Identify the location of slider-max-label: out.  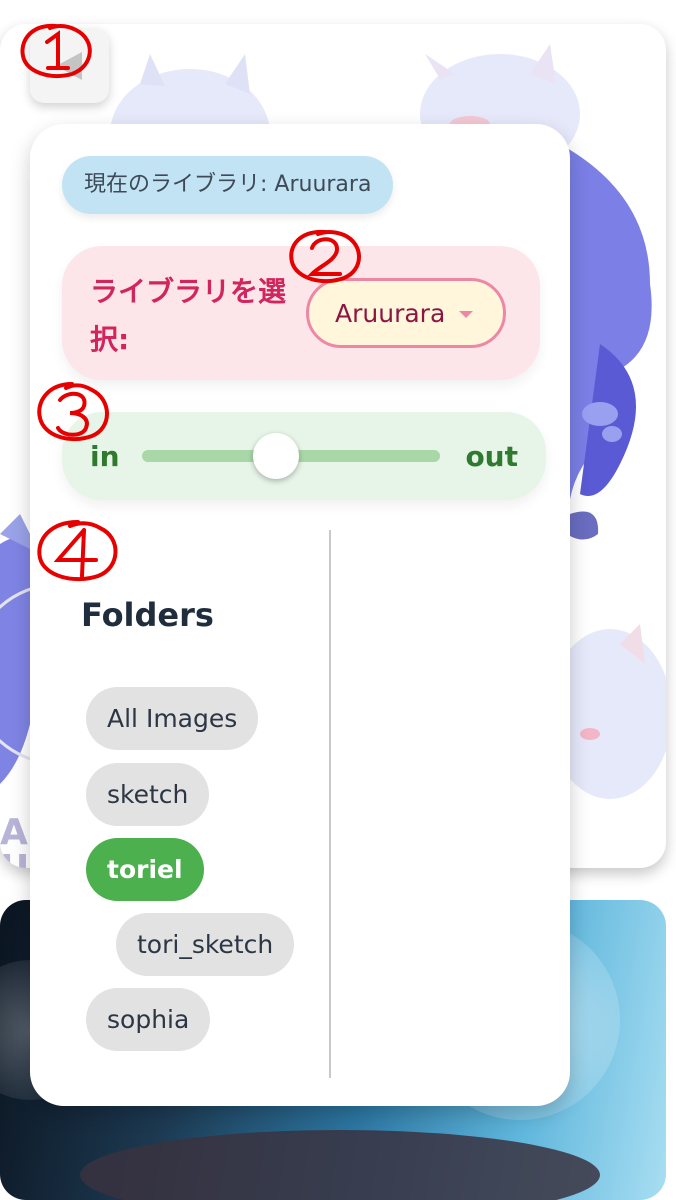
(491, 456).